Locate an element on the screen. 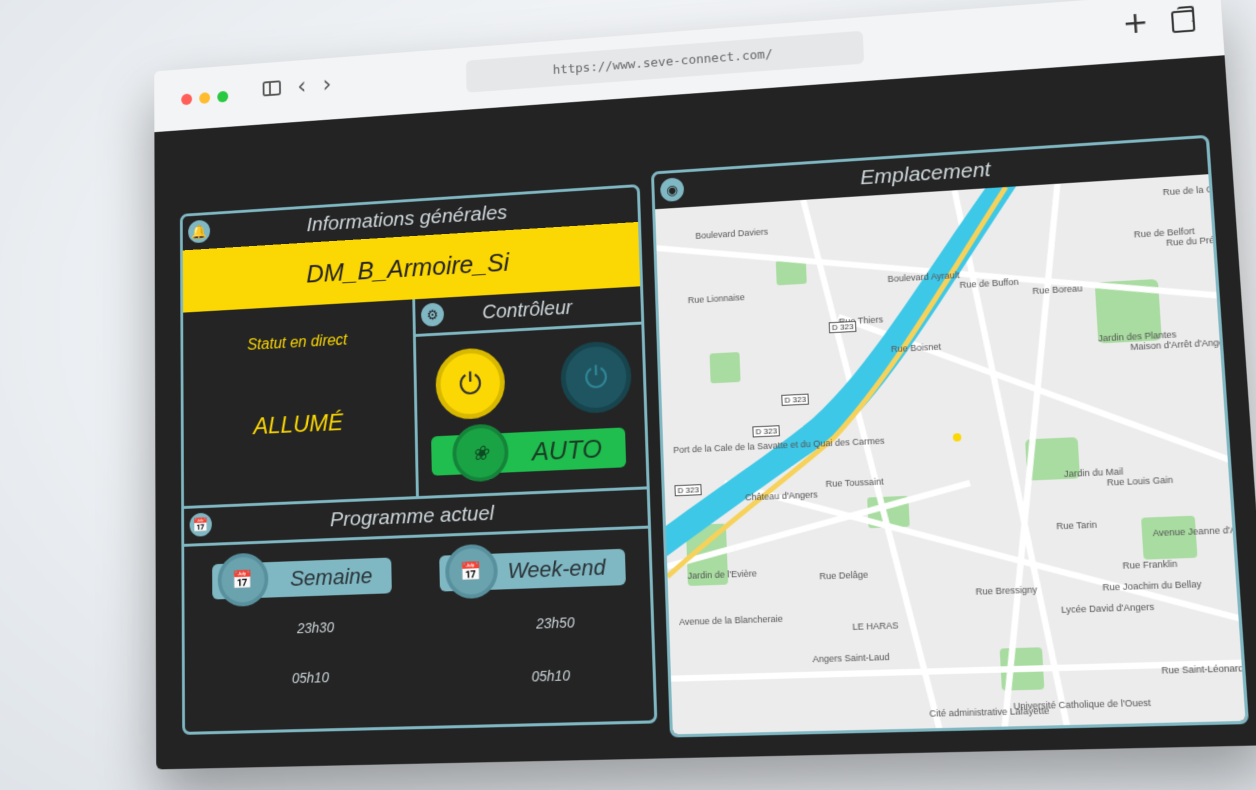 The image size is (1256, 790). bell-icon: 🔔 is located at coordinates (199, 231).